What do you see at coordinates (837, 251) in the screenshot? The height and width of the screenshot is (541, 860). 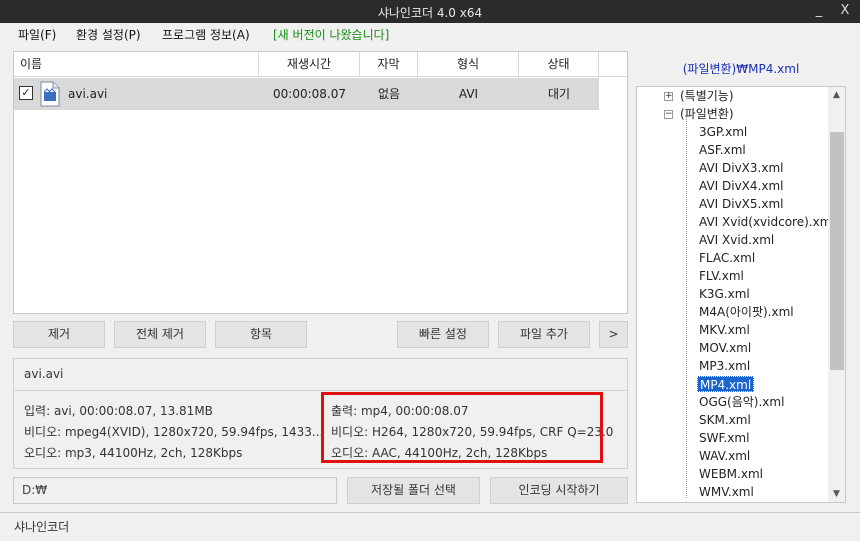 I see `tree-scrollbar-thumb` at bounding box center [837, 251].